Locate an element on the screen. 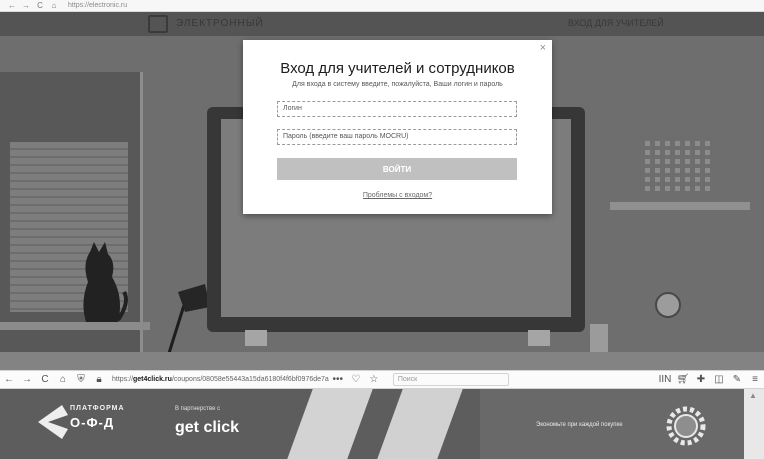  more-icon: ••• is located at coordinates (338, 379).